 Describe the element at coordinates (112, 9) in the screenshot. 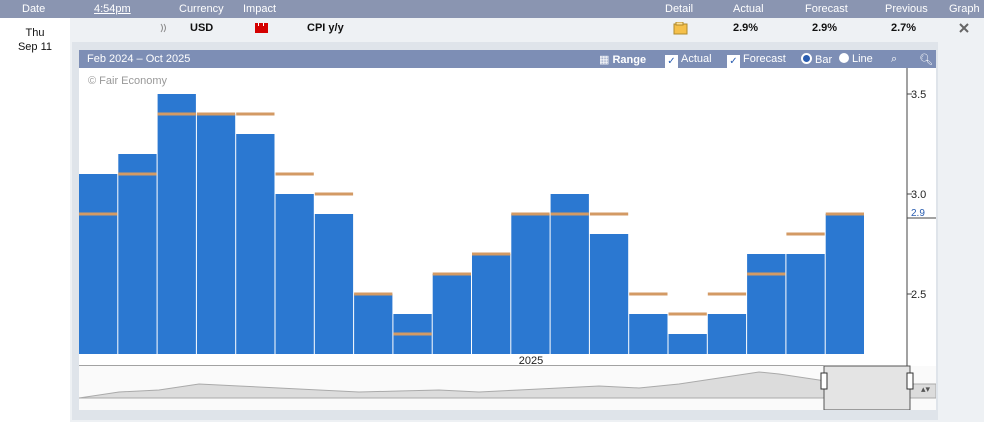

I see `time-header: 4:54pm` at that location.